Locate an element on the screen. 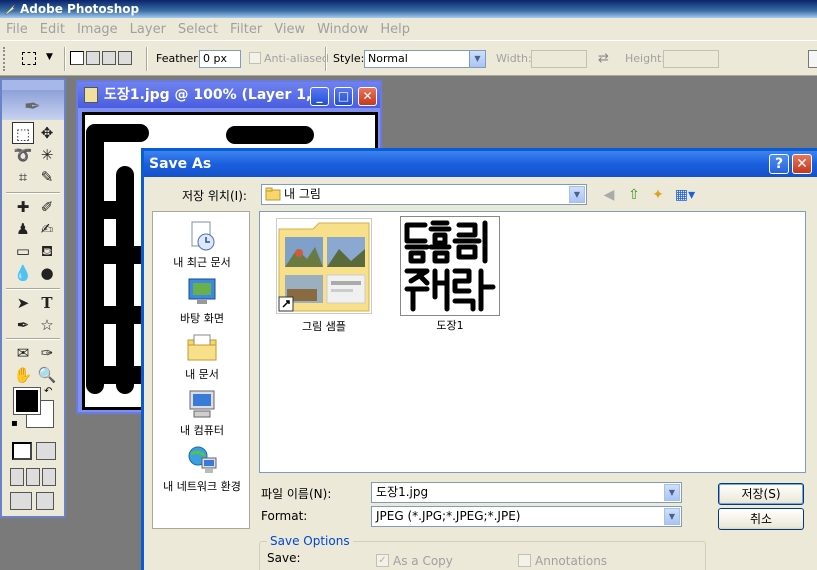 Image resolution: width=817 pixels, height=570 pixels. quick-mask-icon is located at coordinates (46, 451).